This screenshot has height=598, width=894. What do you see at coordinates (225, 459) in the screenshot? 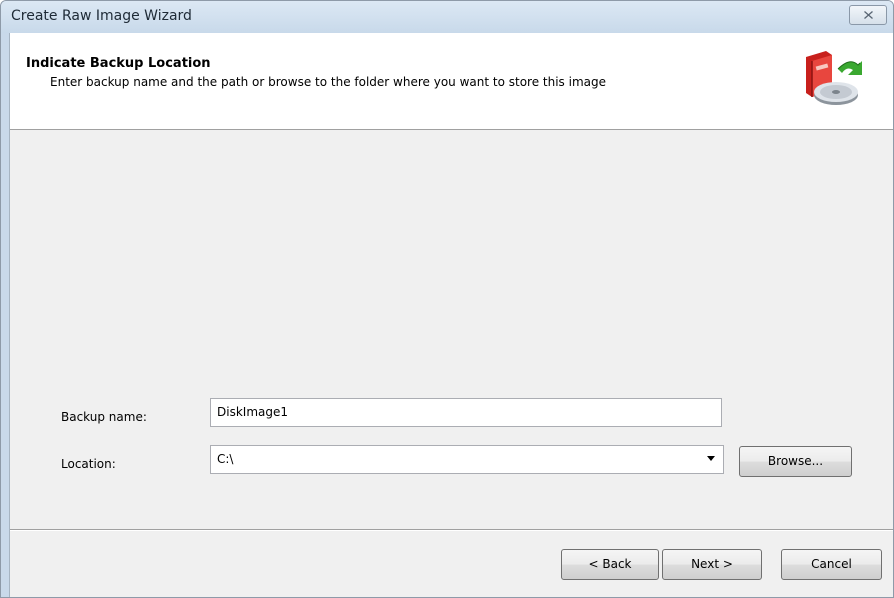
I see `location-value: C:\` at bounding box center [225, 459].